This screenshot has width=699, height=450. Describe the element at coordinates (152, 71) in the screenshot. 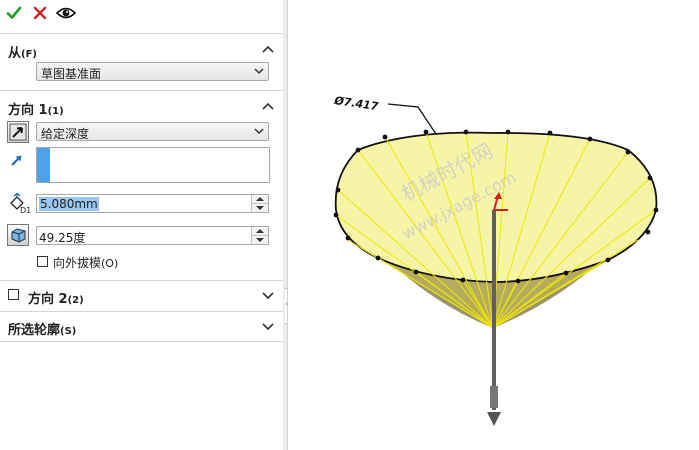

I see `from-select: 草图基准面` at that location.